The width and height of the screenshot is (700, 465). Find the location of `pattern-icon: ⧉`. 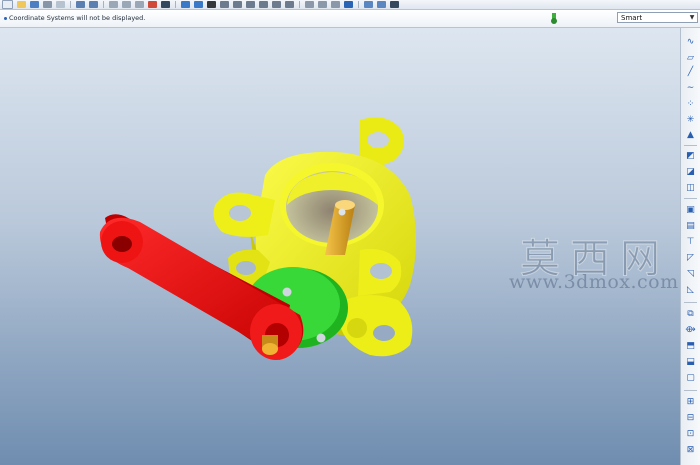

pattern-icon: ⧉ is located at coordinates (690, 313).